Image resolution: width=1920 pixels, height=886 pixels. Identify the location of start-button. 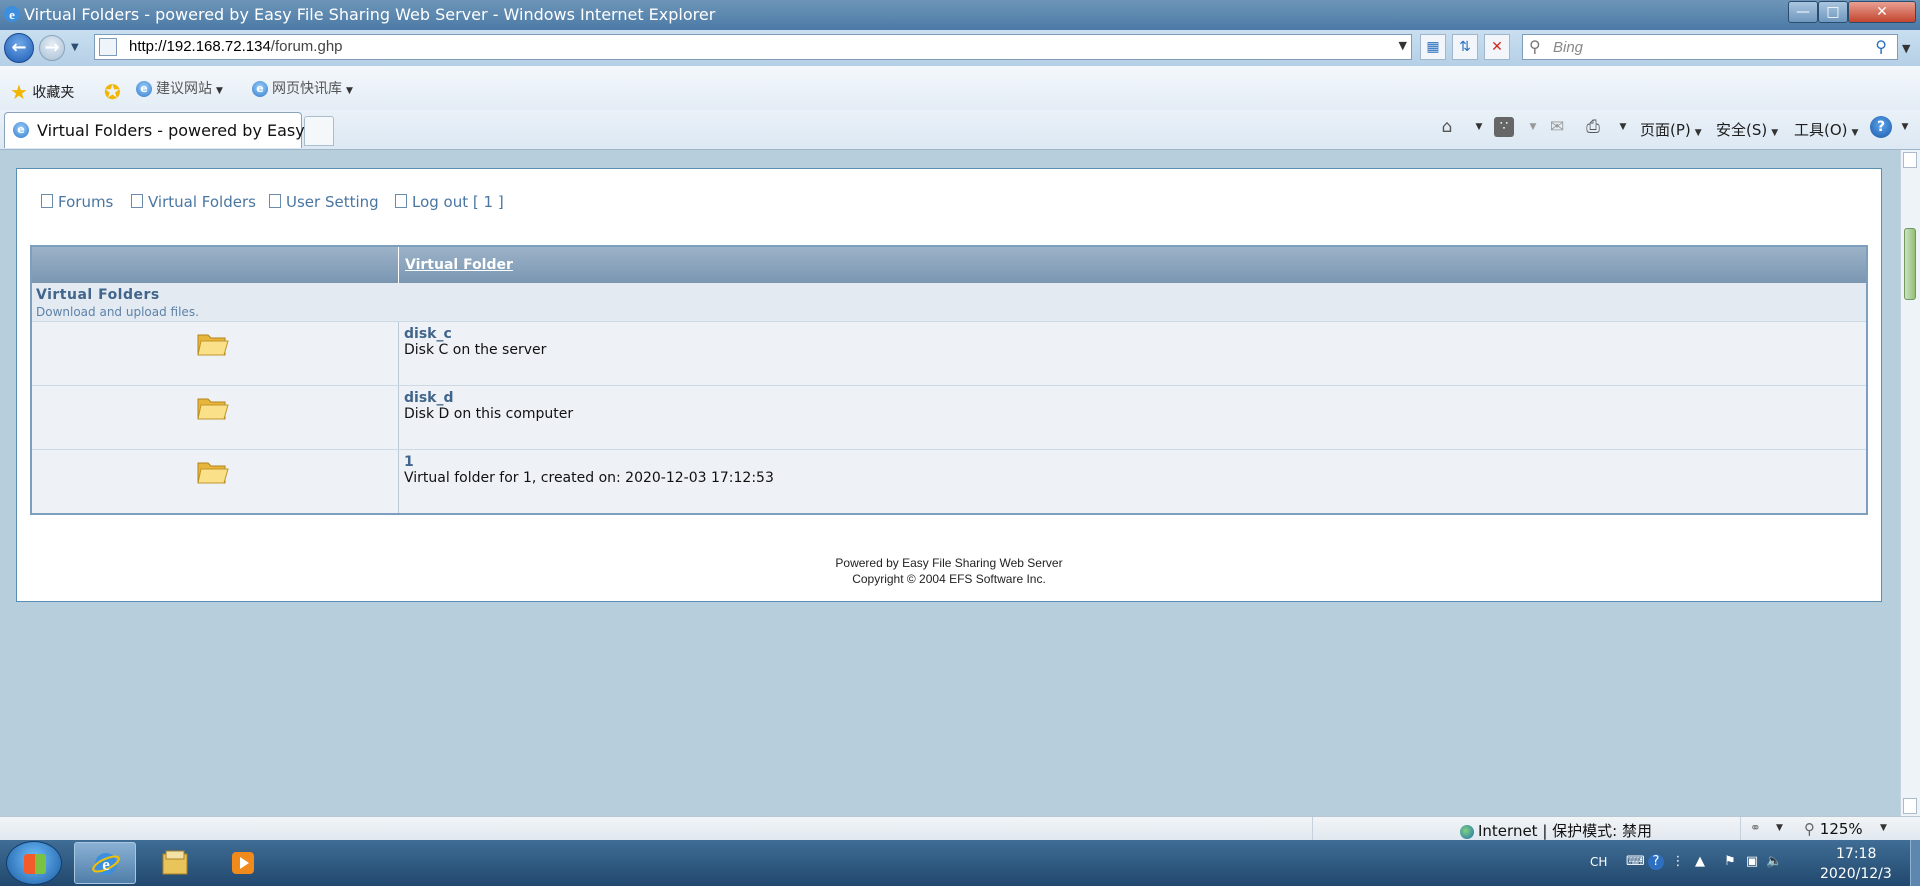
(34, 863).